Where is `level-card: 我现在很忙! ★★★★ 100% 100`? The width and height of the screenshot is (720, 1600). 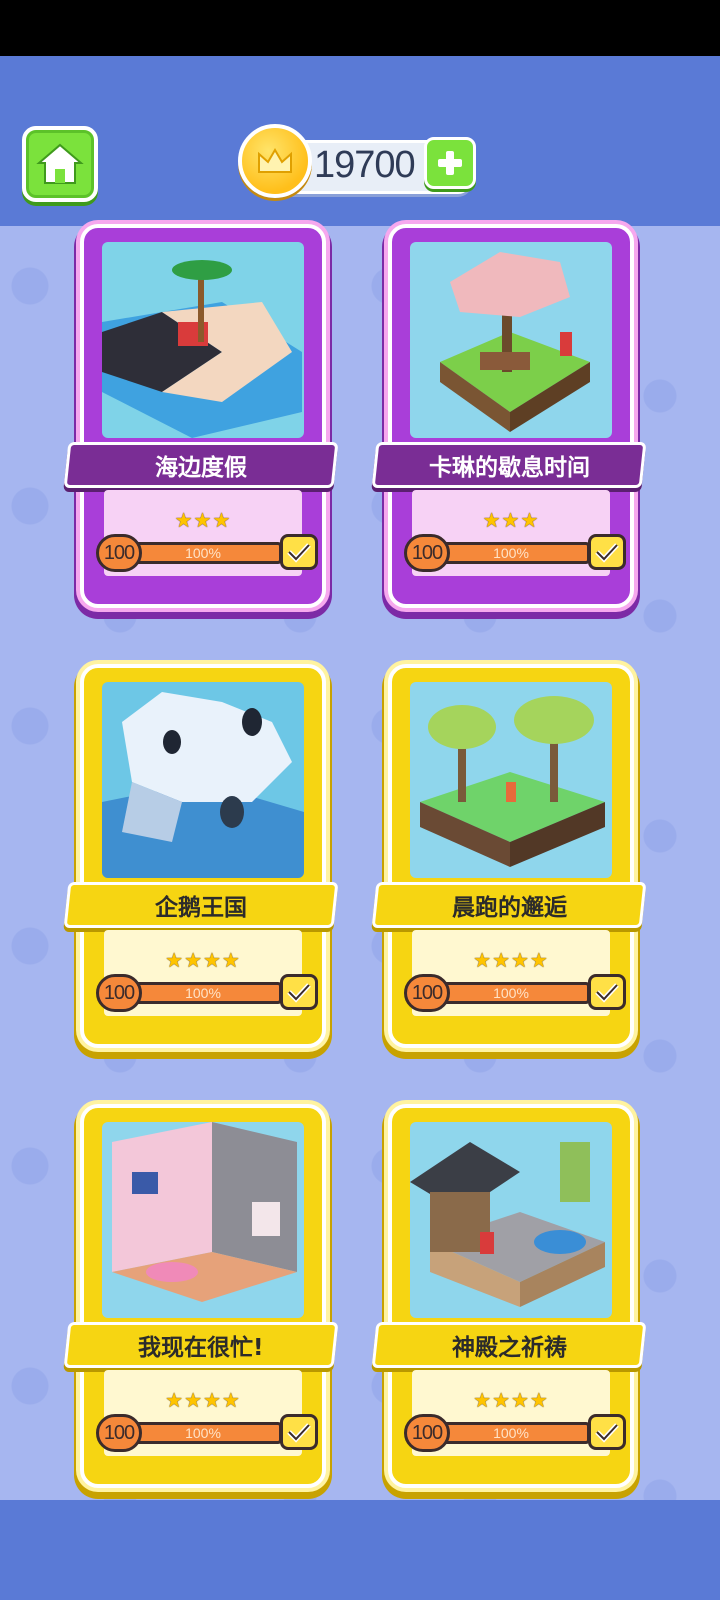
level-card: 我现在很忙! ★★★★ 100% 100 is located at coordinates (201, 1296).